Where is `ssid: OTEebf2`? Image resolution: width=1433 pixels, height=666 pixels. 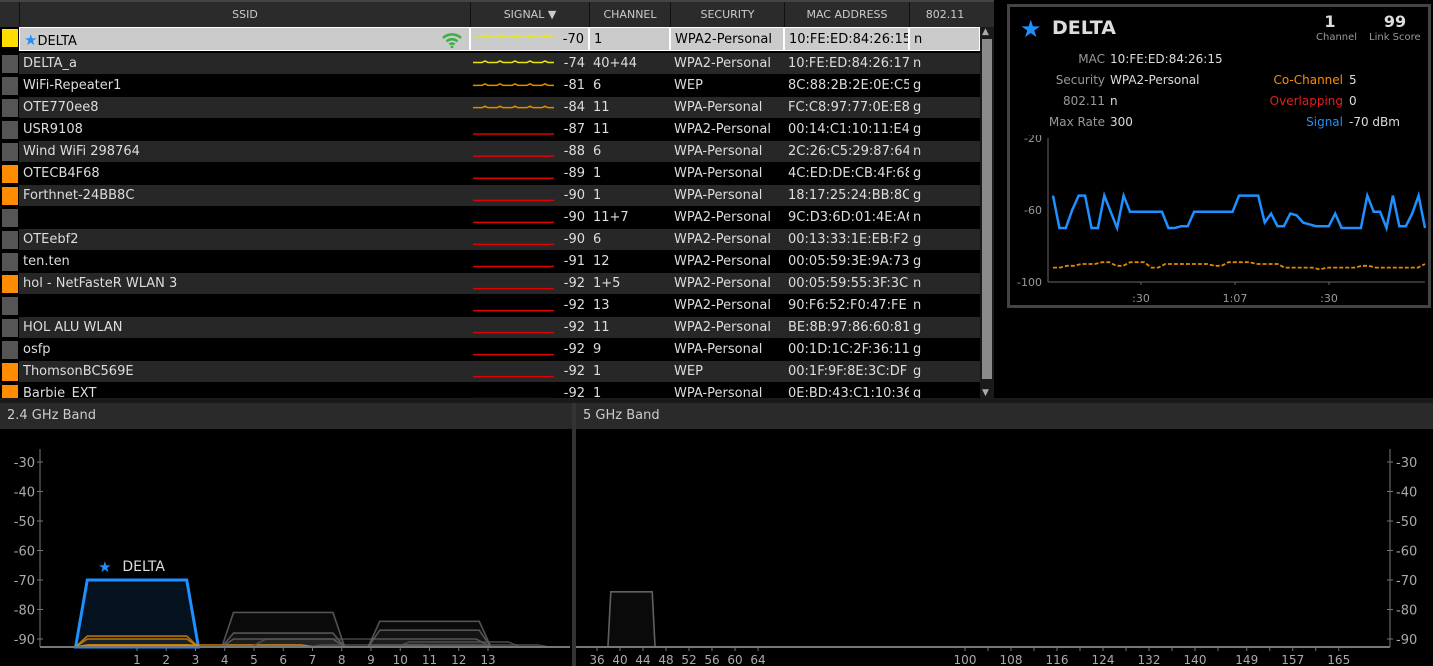 ssid: OTEebf2 is located at coordinates (51, 239).